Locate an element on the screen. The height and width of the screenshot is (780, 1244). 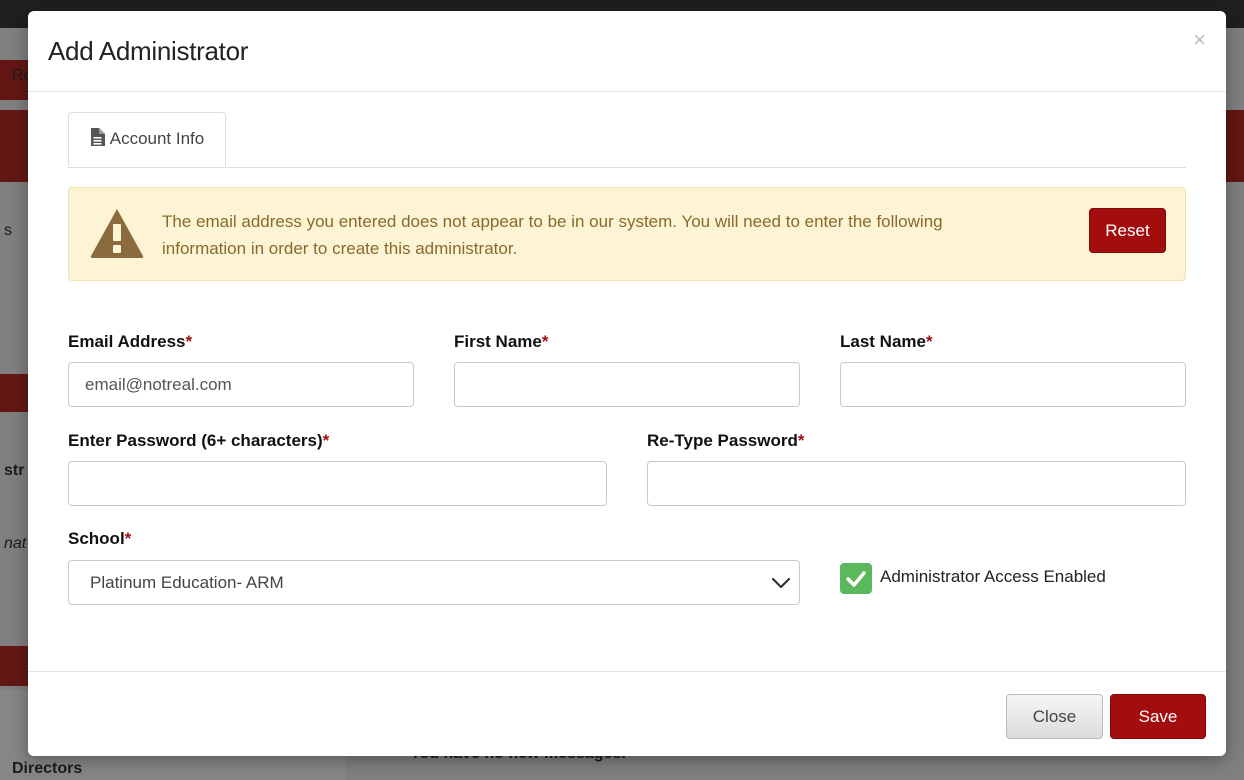
password-label-text: Enter Password (6+ characters) is located at coordinates (195, 440).